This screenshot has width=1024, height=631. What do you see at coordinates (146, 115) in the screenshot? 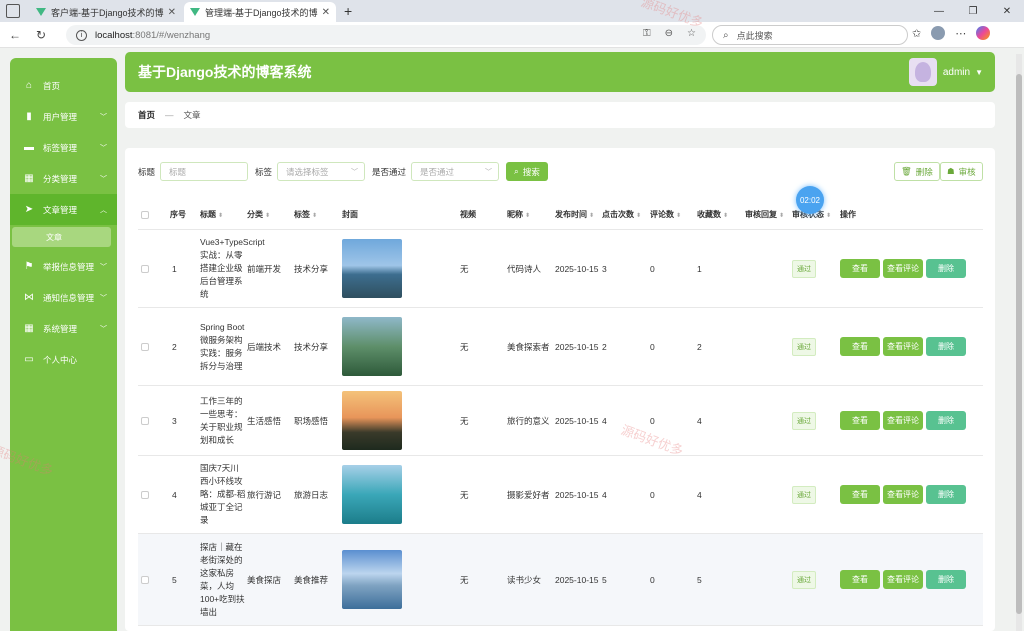
I see `breadcrumb-home: 首页` at bounding box center [146, 115].